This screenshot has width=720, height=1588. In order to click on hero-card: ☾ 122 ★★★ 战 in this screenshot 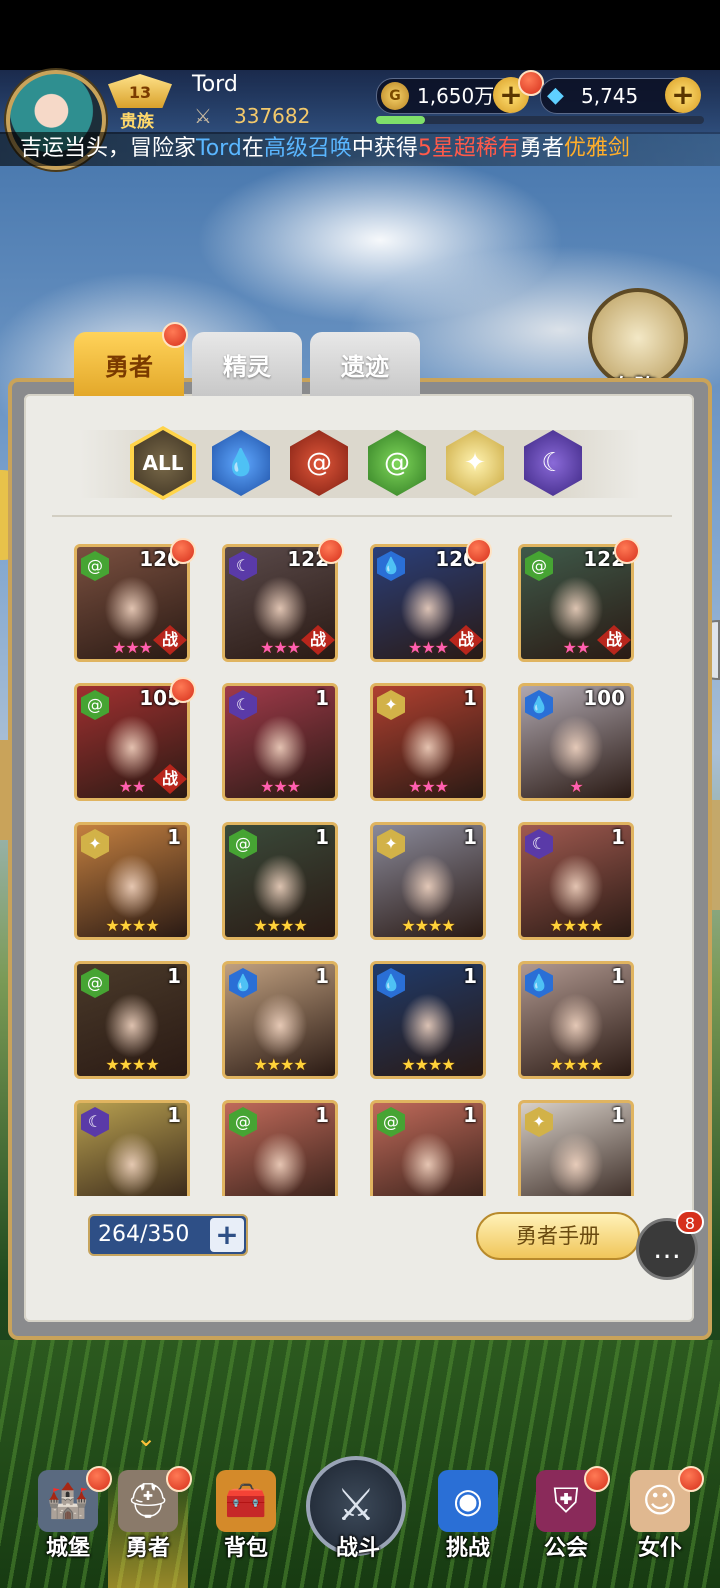, I will do `click(280, 603)`.